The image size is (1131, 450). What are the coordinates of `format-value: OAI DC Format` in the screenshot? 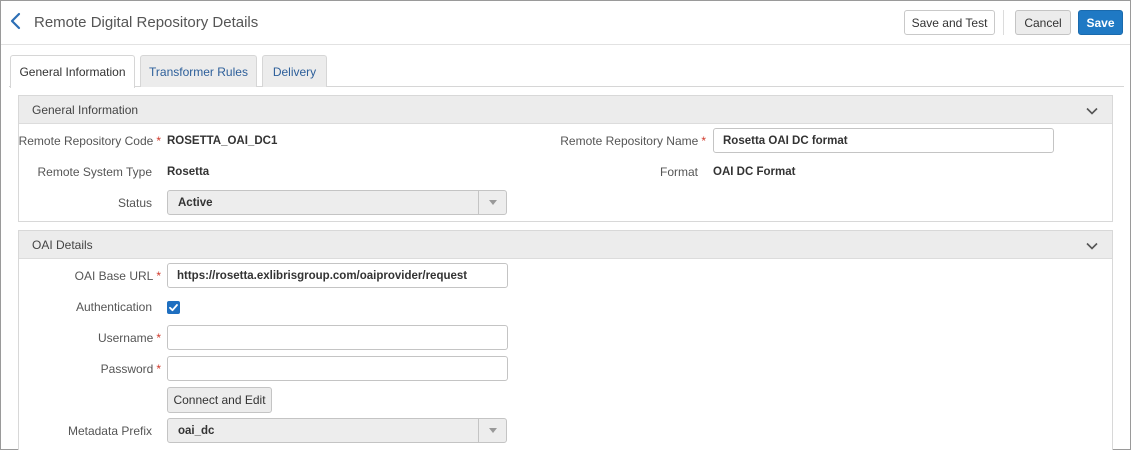 It's located at (754, 172).